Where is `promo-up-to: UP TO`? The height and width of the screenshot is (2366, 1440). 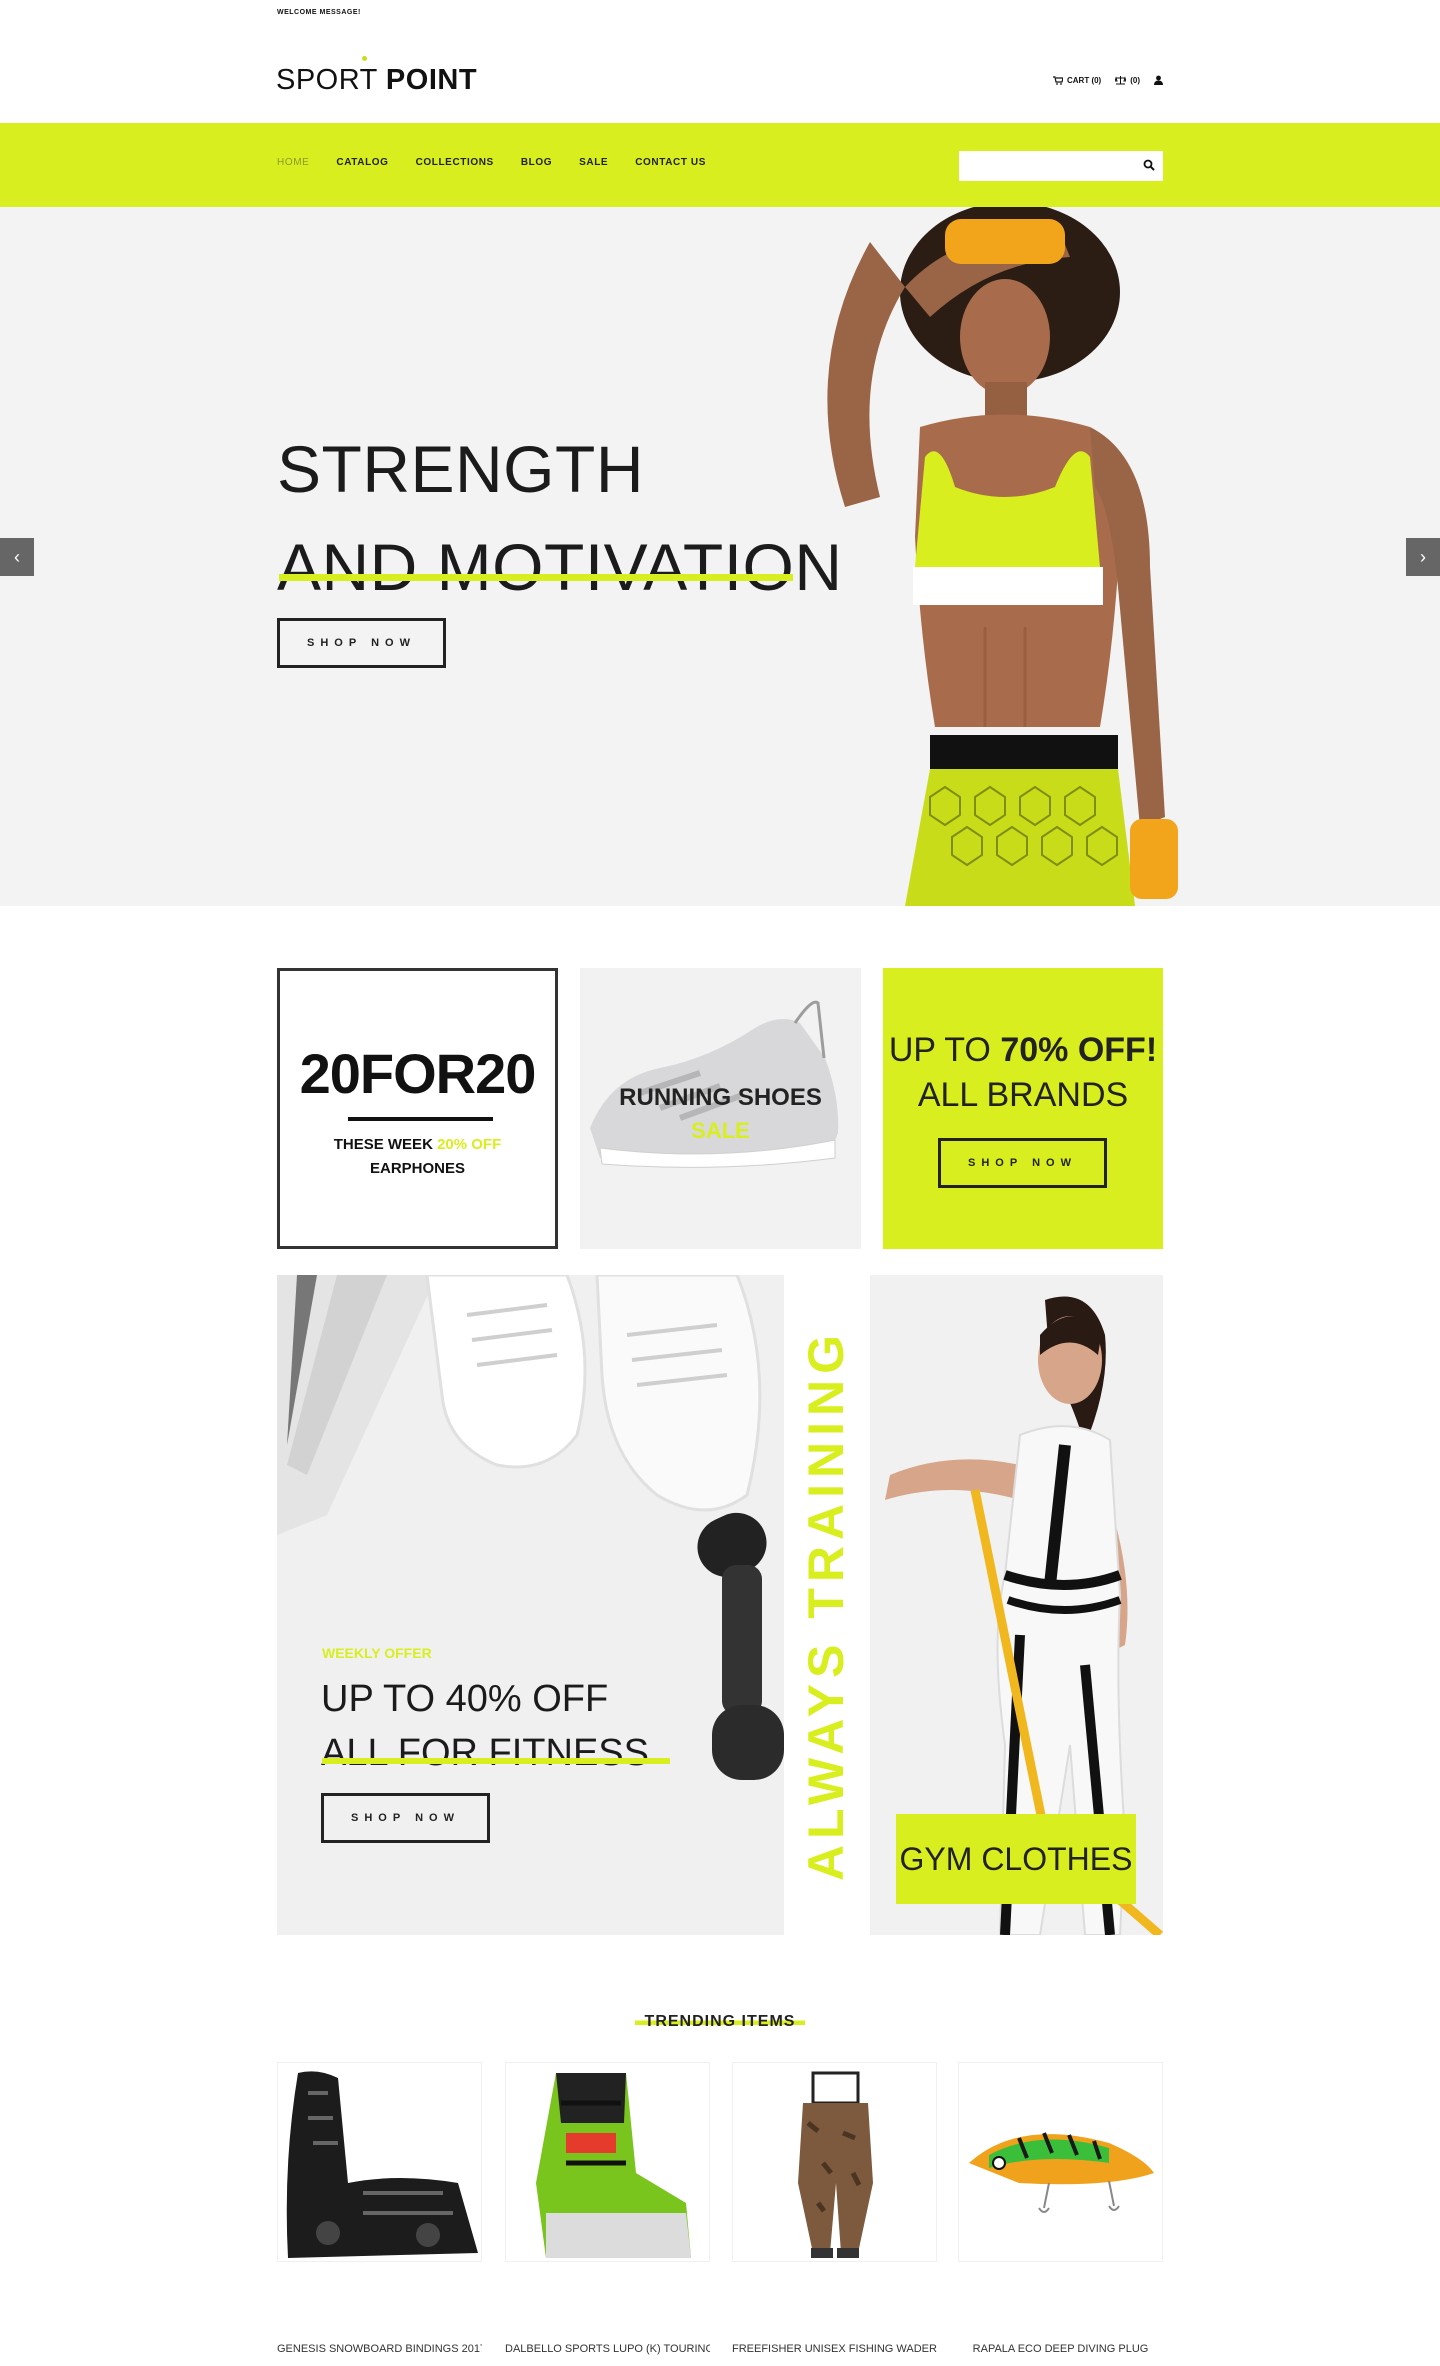
promo-up-to: UP TO is located at coordinates (939, 1050).